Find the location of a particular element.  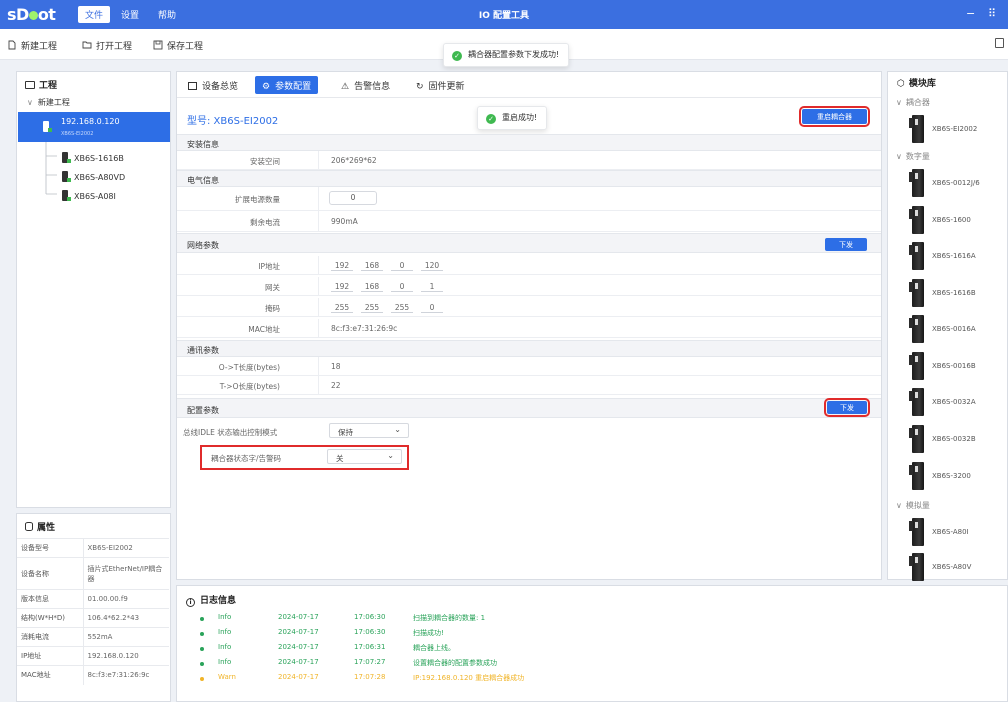

chevron-down-icon: ∨ is located at coordinates (30, 102).